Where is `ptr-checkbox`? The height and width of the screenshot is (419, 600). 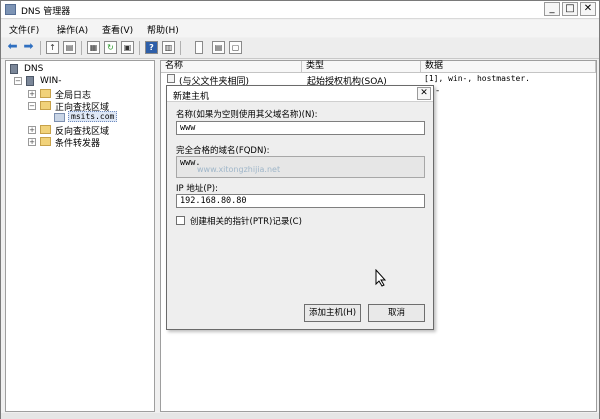 ptr-checkbox is located at coordinates (180, 220).